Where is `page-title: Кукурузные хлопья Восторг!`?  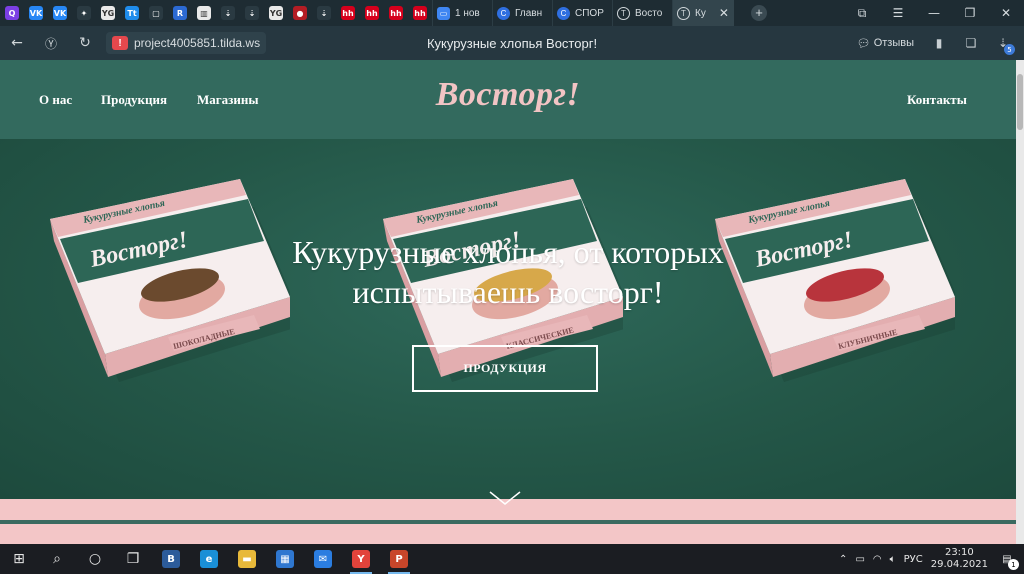
page-title: Кукурузные хлопья Восторг! is located at coordinates (512, 43).